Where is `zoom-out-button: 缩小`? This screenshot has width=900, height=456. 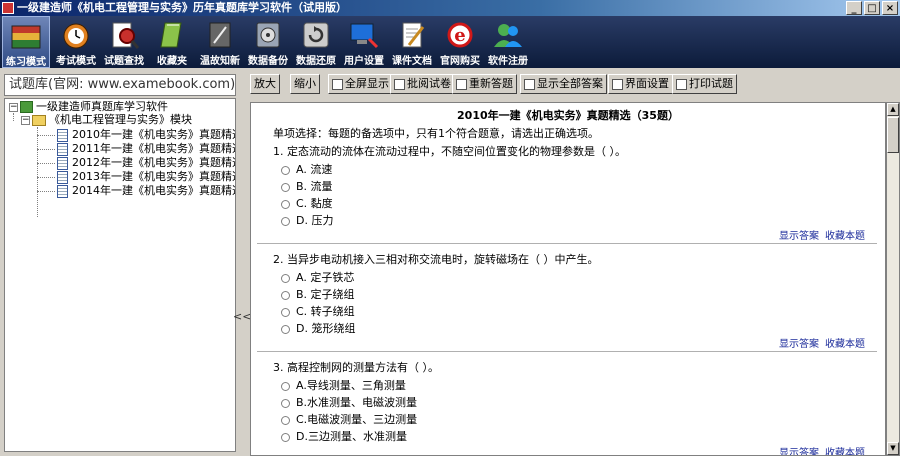 zoom-out-button: 缩小 is located at coordinates (305, 84).